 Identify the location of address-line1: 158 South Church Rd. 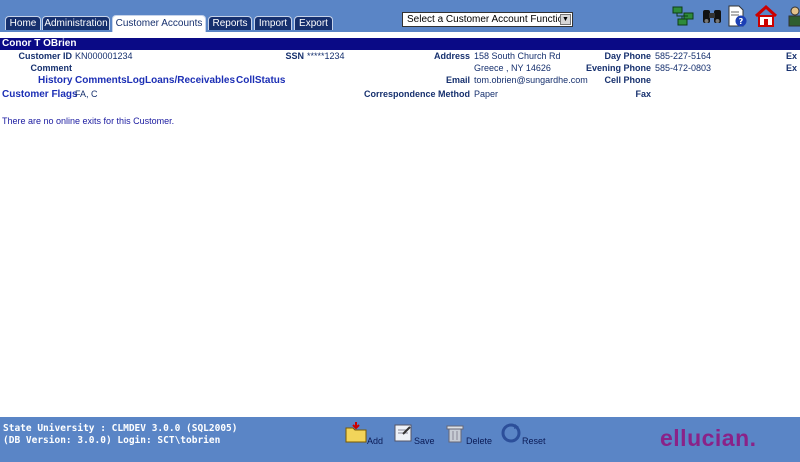
(517, 56).